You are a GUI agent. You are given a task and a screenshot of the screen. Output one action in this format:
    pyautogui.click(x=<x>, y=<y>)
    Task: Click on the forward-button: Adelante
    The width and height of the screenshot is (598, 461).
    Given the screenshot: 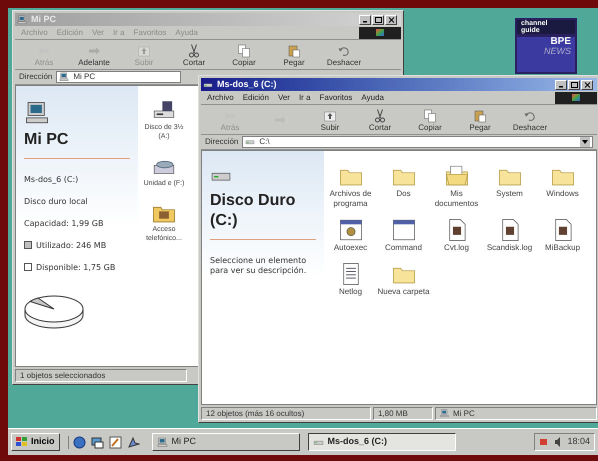 What is the action you would take?
    pyautogui.click(x=94, y=54)
    